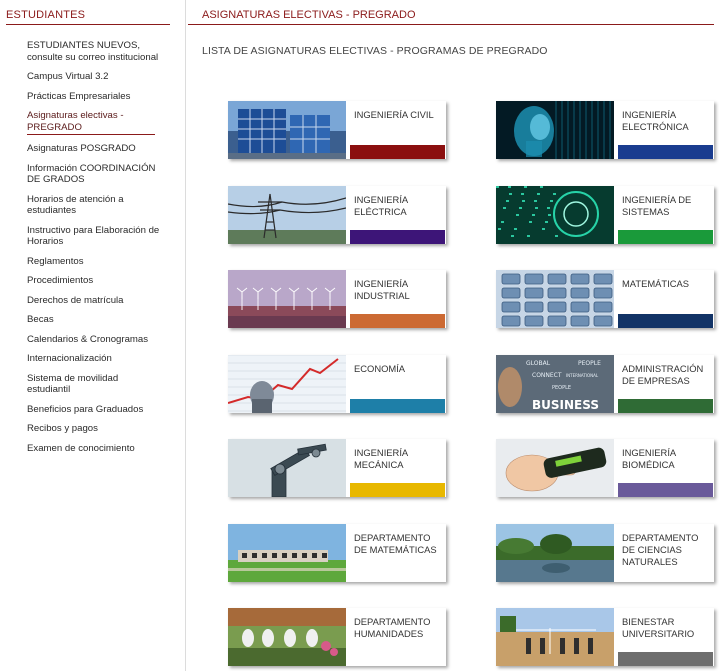  Describe the element at coordinates (394, 114) in the screenshot. I see `program-card-label: INGENIERÍA CIVIL` at that location.